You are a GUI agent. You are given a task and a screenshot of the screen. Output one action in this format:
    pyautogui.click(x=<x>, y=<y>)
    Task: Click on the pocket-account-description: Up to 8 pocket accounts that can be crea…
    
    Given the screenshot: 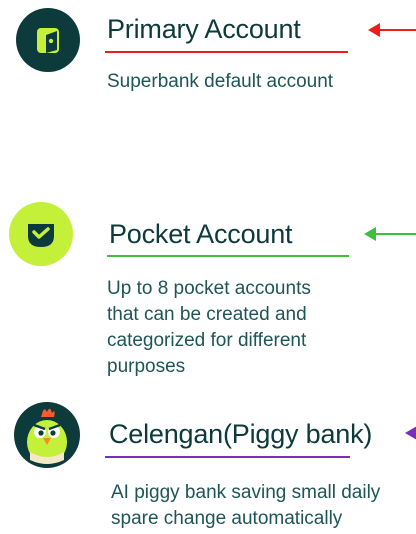 What is the action you would take?
    pyautogui.click(x=209, y=327)
    